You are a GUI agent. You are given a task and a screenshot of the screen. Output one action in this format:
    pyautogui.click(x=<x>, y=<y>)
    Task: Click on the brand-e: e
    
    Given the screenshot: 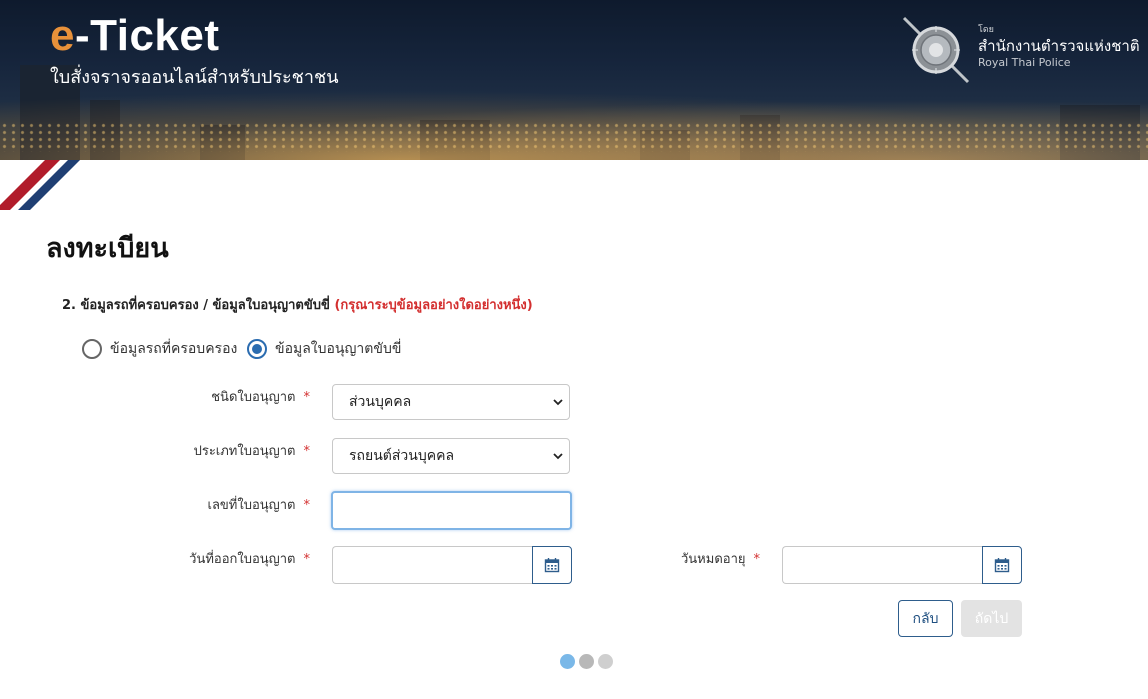 What is the action you would take?
    pyautogui.click(x=62, y=35)
    